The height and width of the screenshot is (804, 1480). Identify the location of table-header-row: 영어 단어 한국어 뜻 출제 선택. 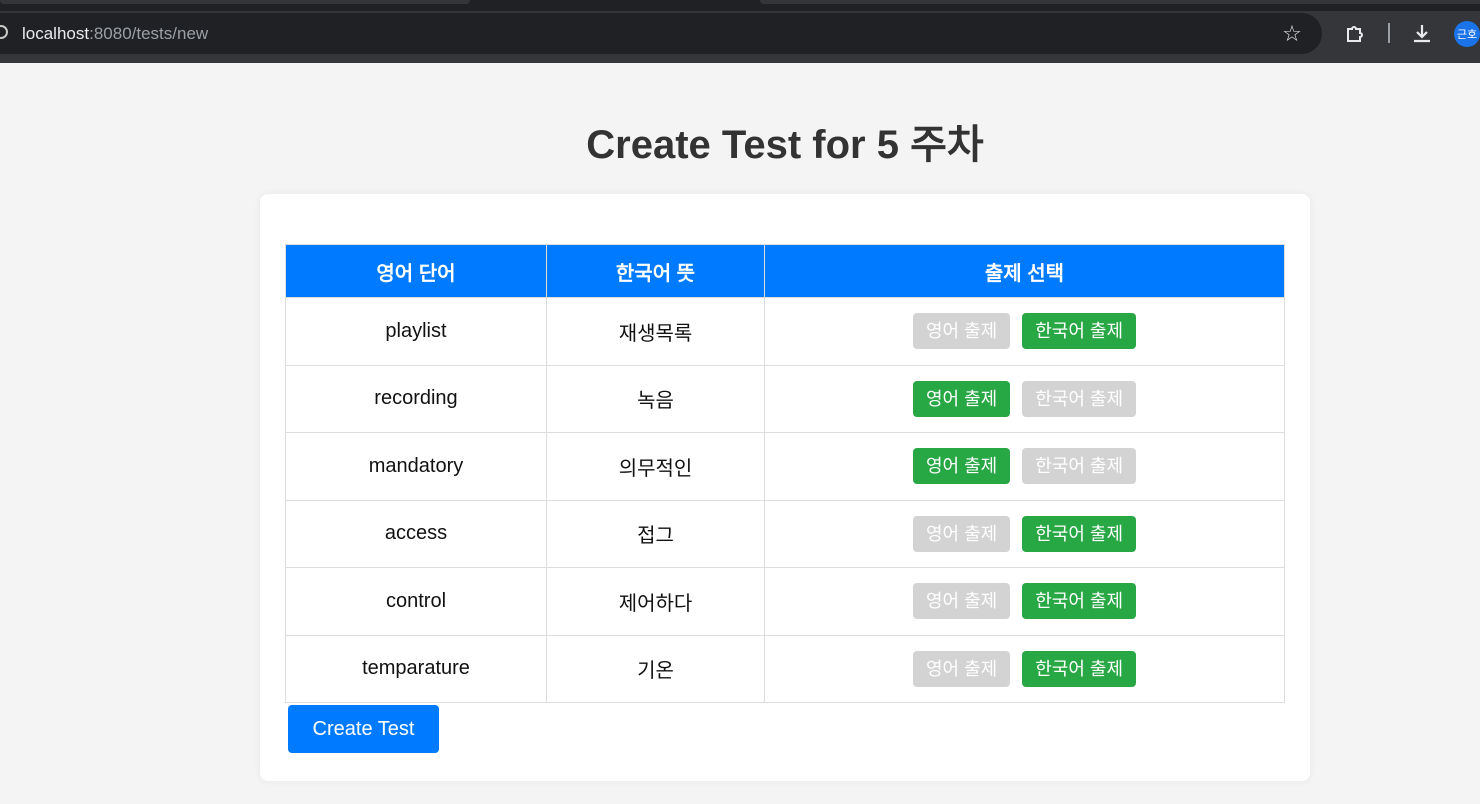
(785, 271).